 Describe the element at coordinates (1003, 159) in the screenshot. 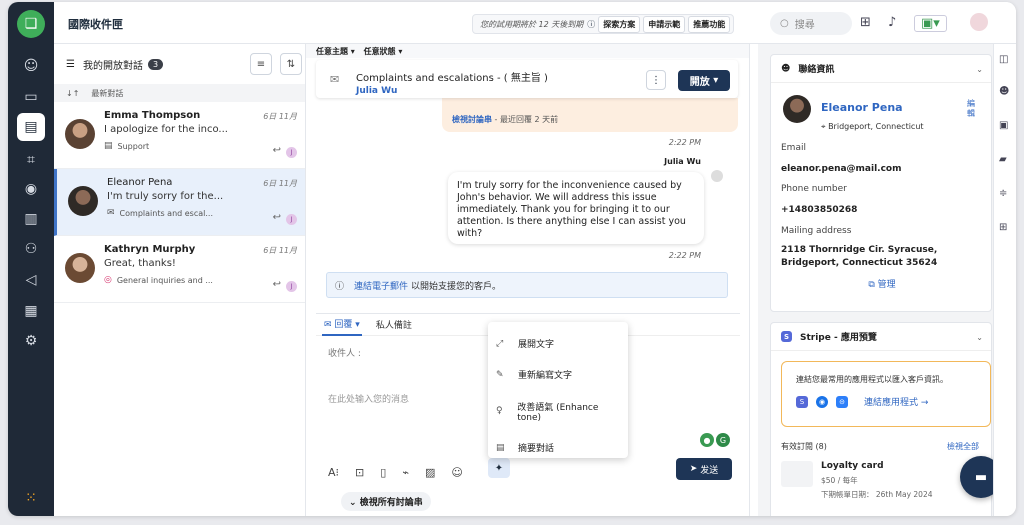

I see `chat-icon: ▰` at that location.